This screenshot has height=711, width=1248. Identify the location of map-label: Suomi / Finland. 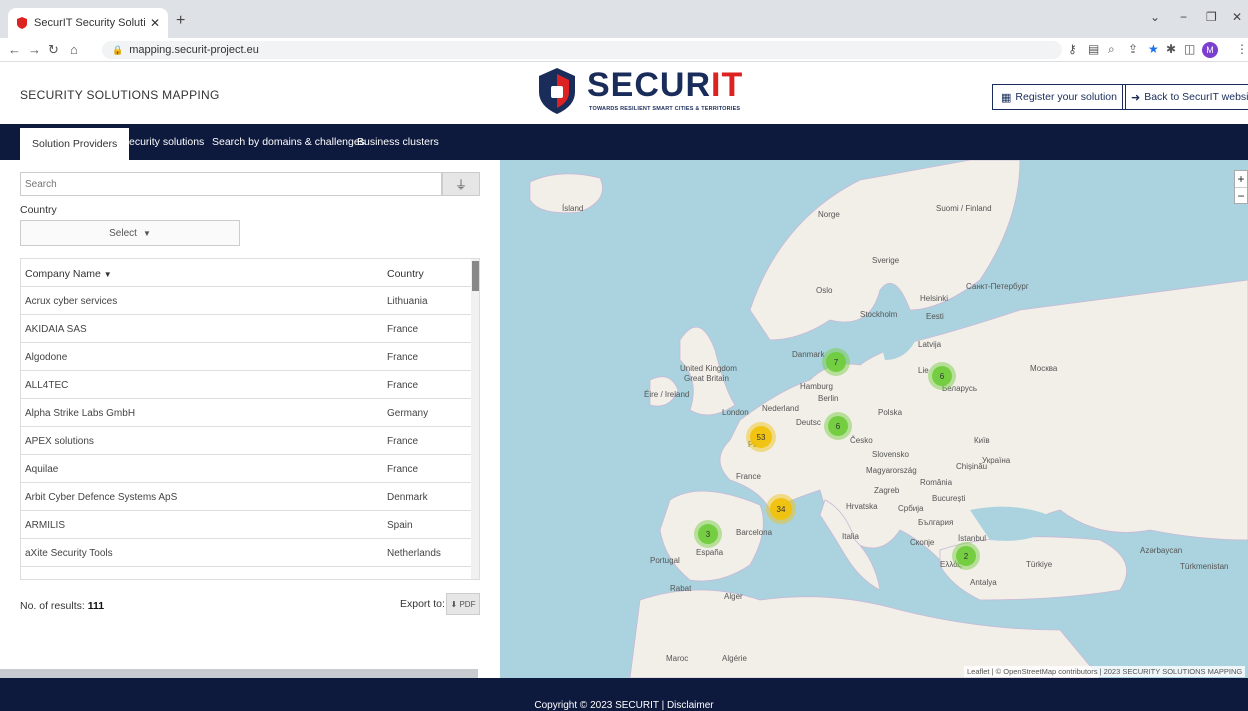
(964, 208).